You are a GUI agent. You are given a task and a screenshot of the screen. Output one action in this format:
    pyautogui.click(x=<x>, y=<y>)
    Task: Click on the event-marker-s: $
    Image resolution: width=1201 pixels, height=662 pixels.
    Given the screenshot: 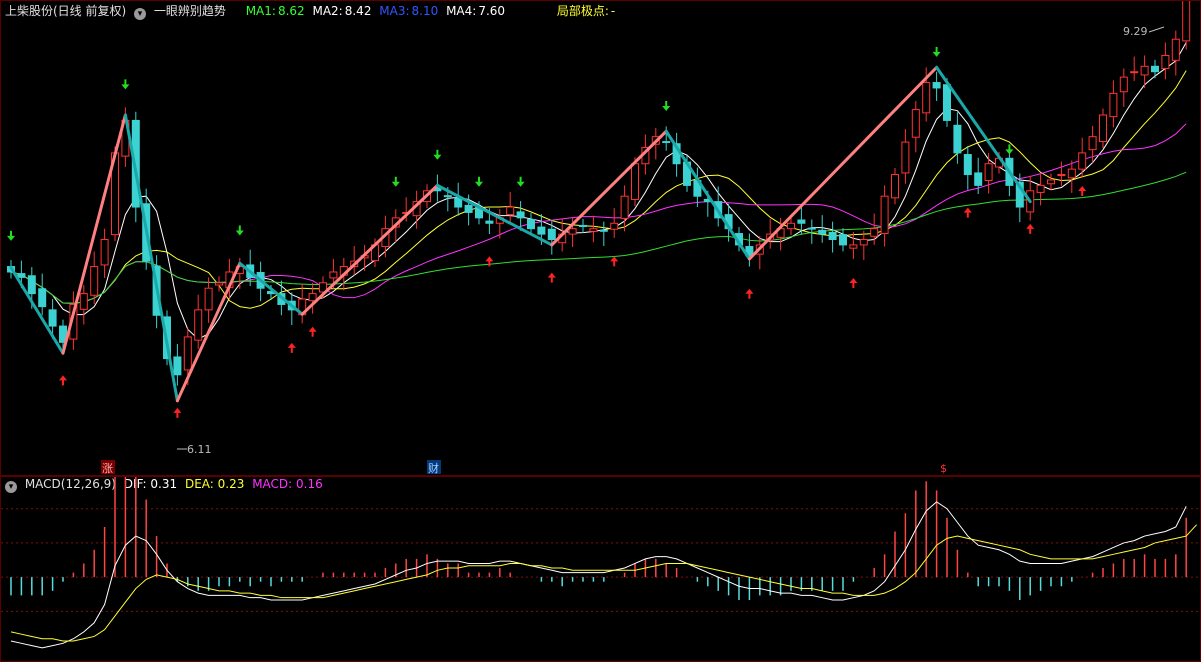 What is the action you would take?
    pyautogui.click(x=943, y=468)
    